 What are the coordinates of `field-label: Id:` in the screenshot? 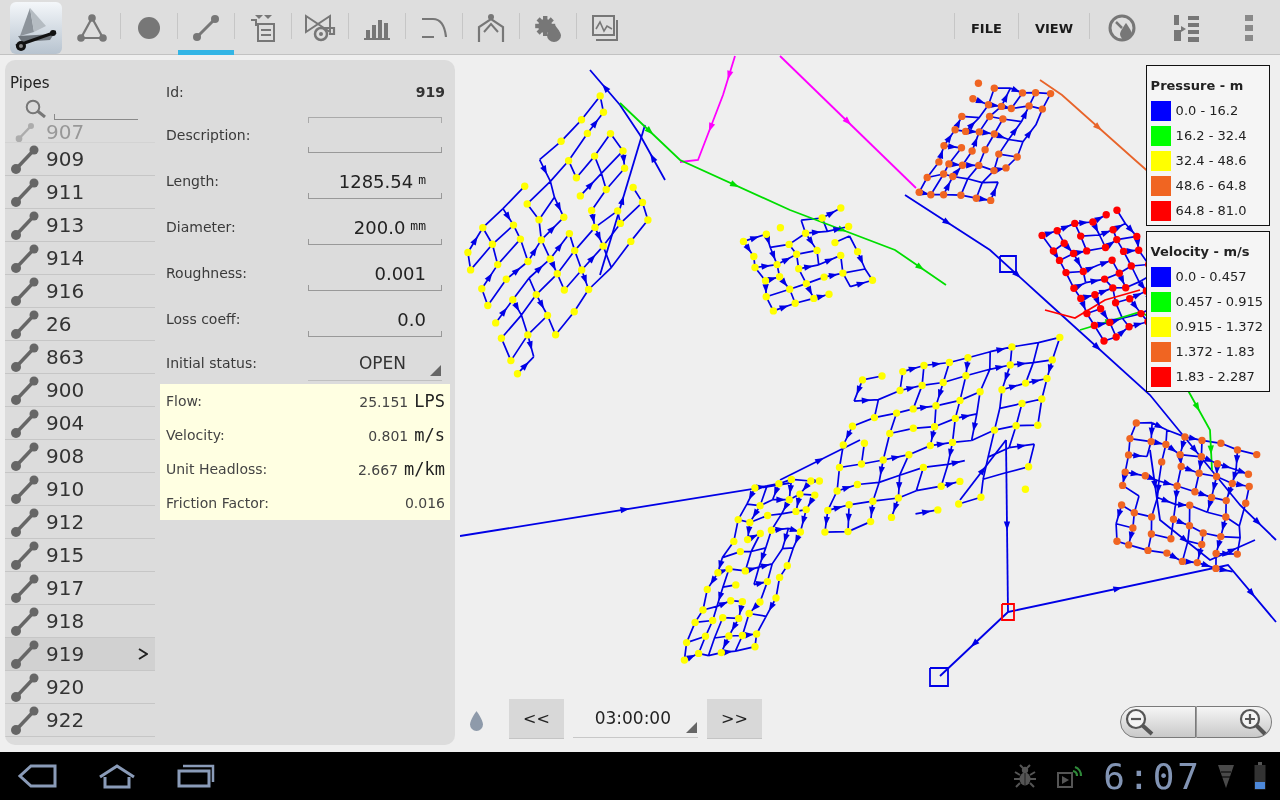 It's located at (175, 92).